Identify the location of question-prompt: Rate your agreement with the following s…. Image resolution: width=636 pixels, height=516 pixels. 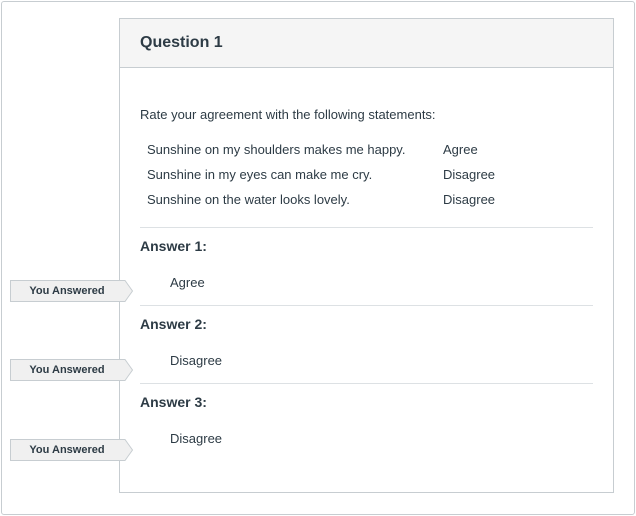
(288, 114).